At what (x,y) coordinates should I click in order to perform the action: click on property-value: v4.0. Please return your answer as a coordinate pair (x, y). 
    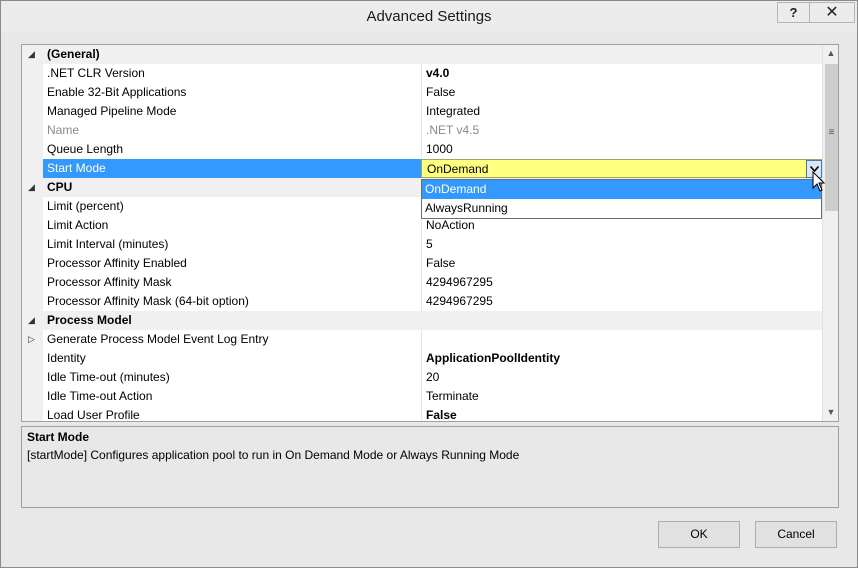
    Looking at the image, I should click on (624, 73).